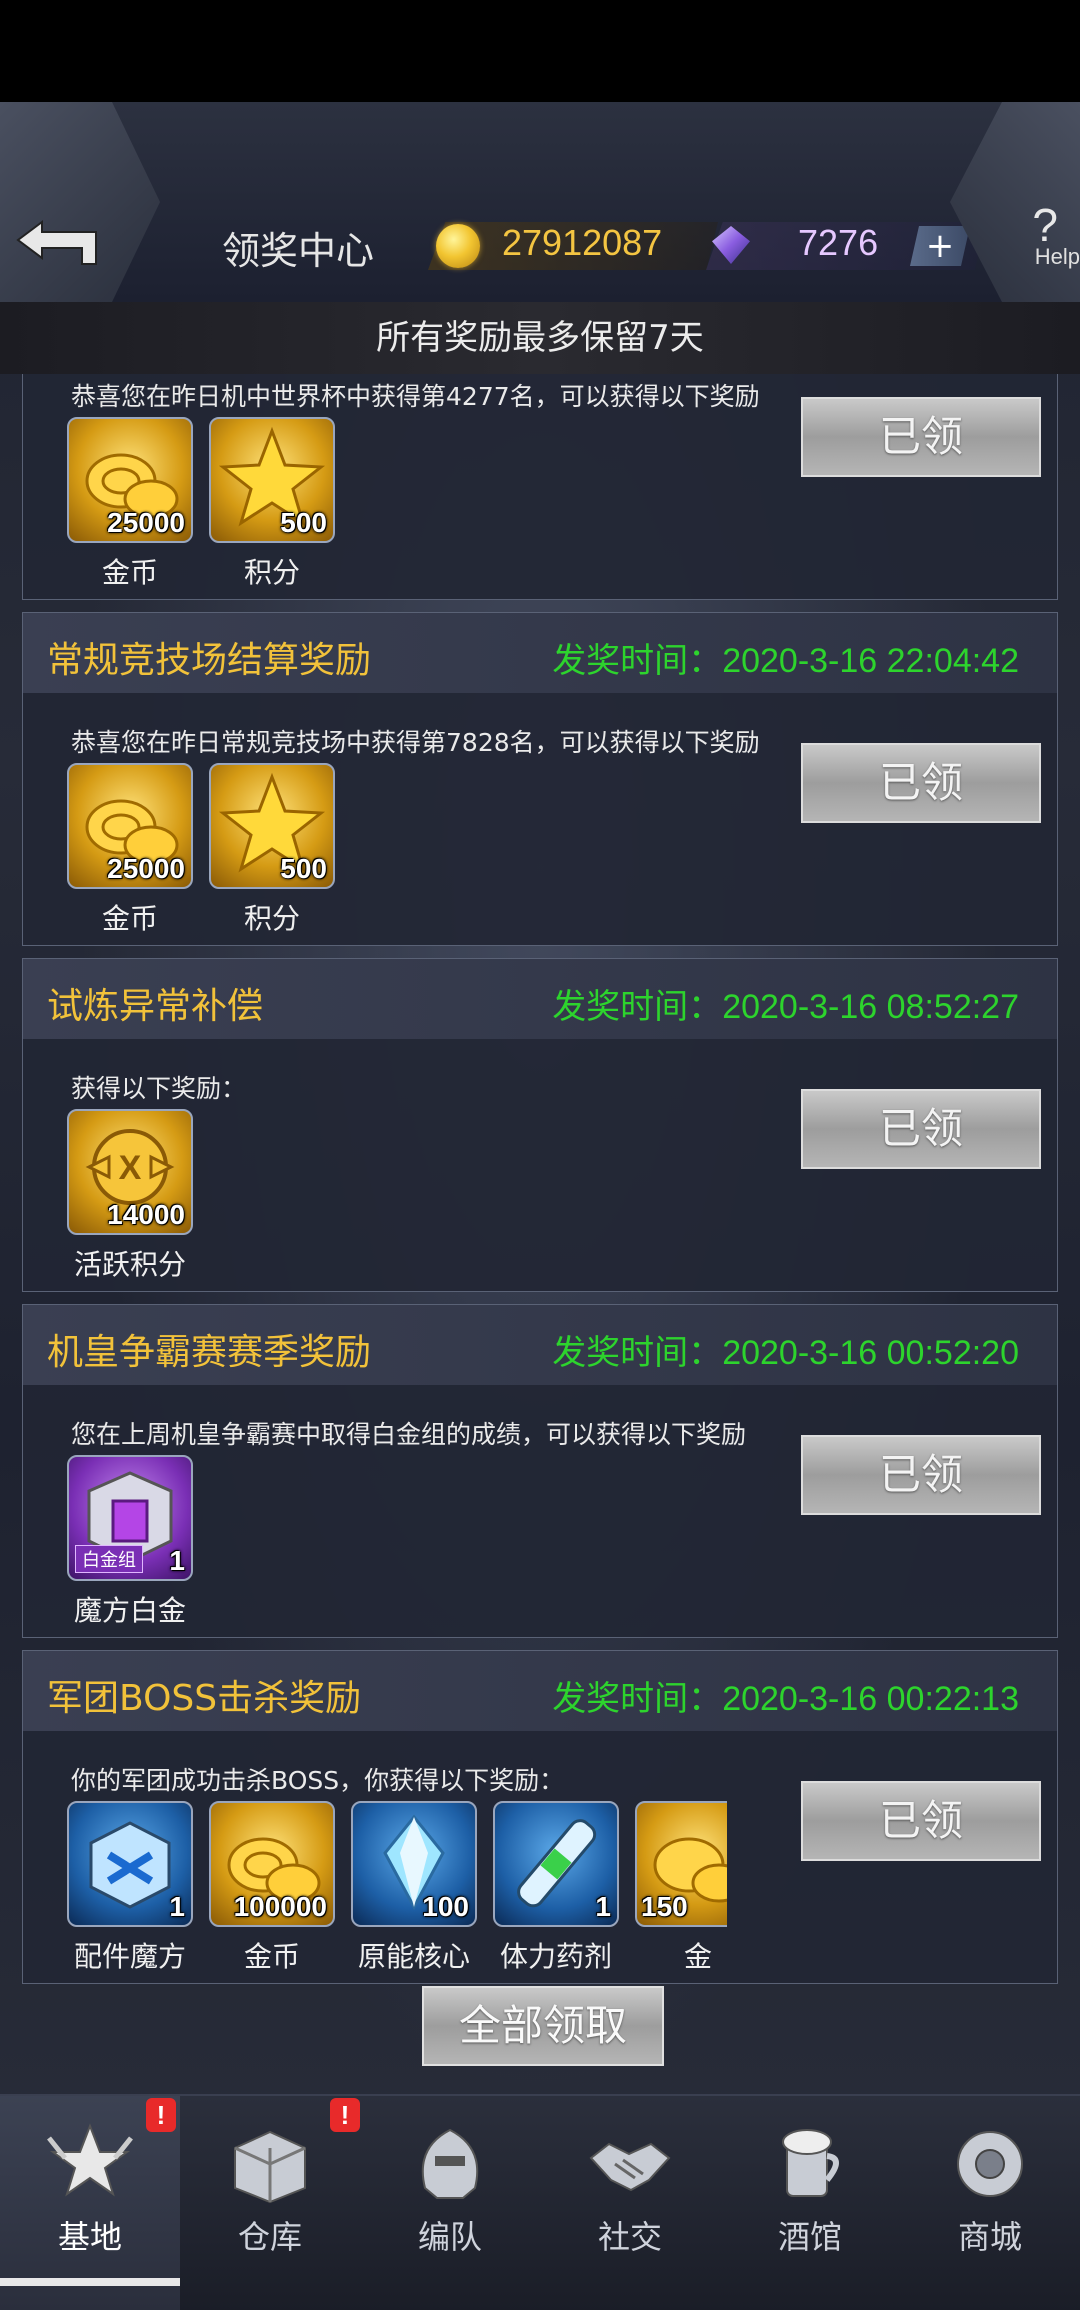 Image resolution: width=1080 pixels, height=2310 pixels. Describe the element at coordinates (146, 1214) in the screenshot. I see `item-quantity: 14000` at that location.